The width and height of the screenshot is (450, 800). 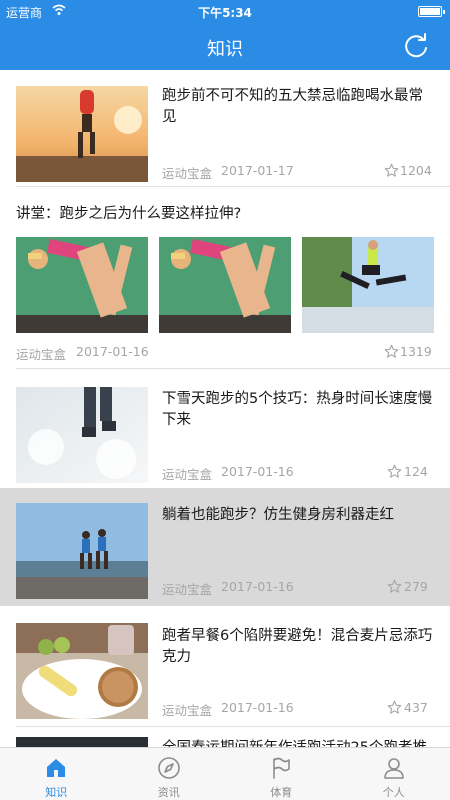 What do you see at coordinates (292, 106) in the screenshot?
I see `article-title: 跑步前不可不知的五大禁忌临跑喝水最常见` at bounding box center [292, 106].